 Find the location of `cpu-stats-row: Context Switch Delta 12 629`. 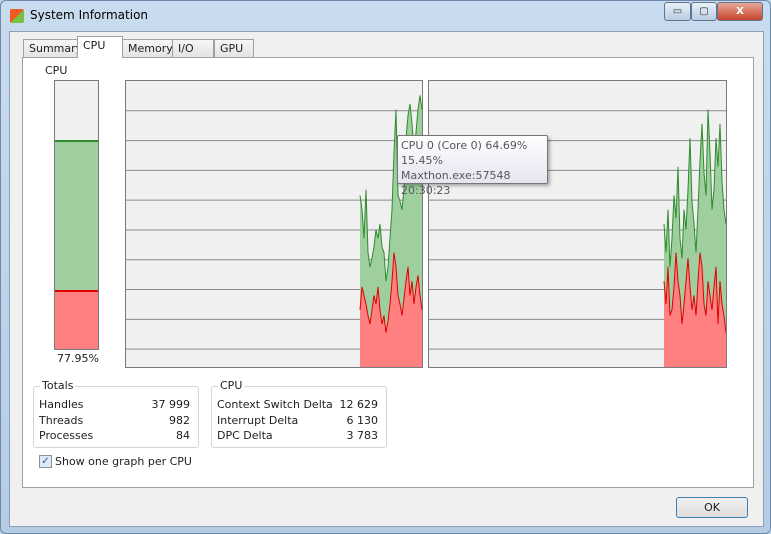

cpu-stats-row: Context Switch Delta 12 629 is located at coordinates (297, 405).